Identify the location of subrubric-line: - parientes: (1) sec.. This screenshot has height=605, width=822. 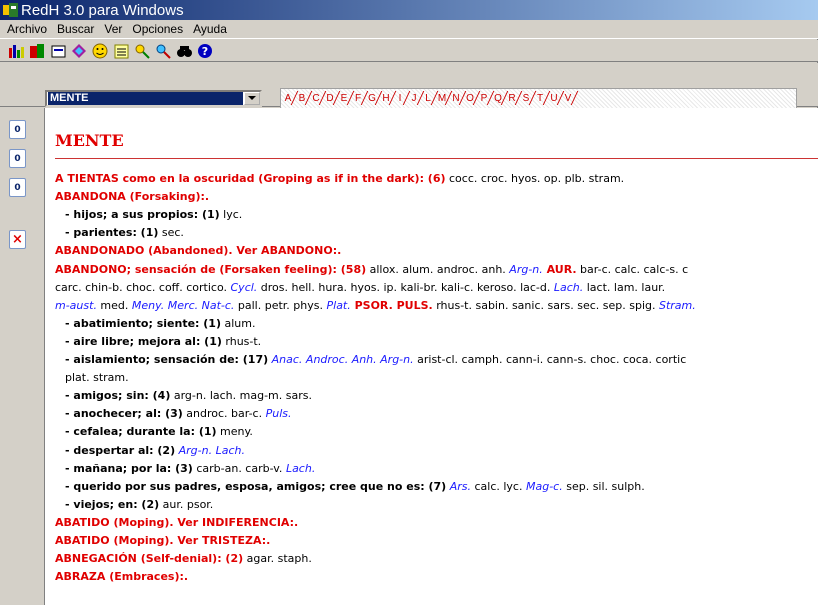
(441, 233).